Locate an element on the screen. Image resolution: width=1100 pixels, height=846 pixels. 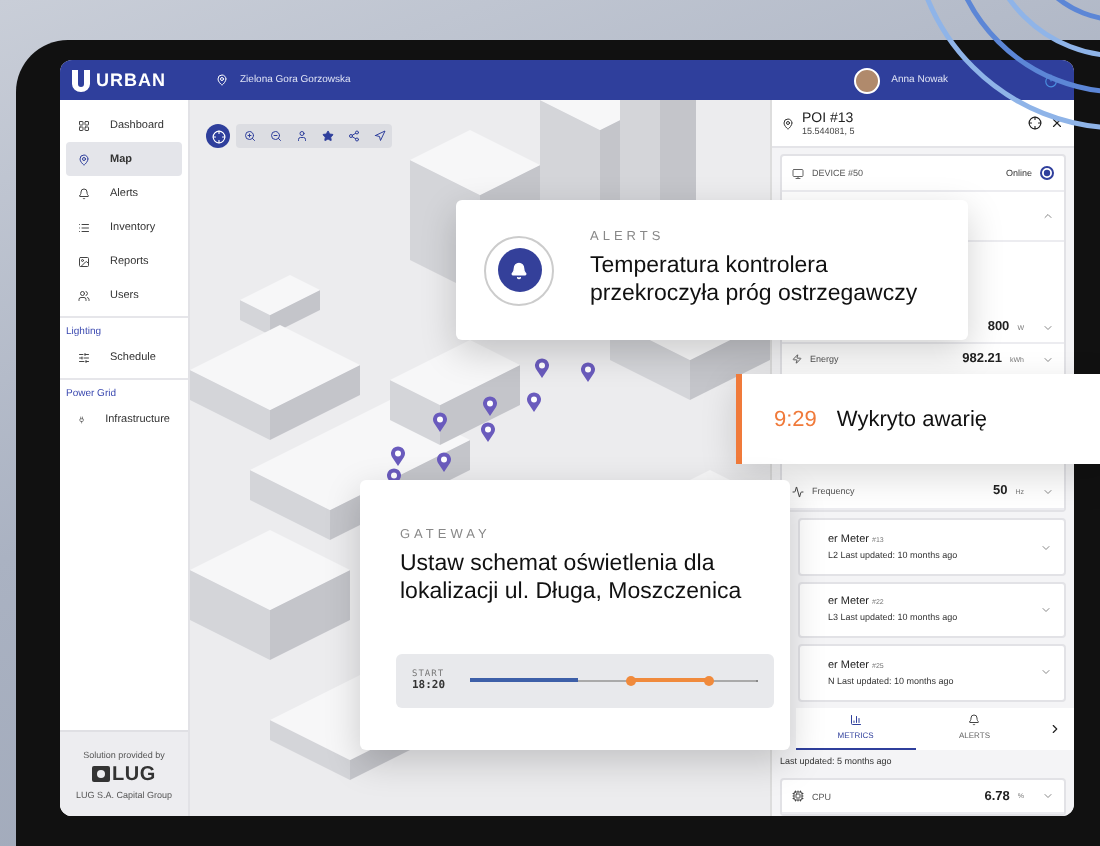
list-icon is located at coordinates (84, 227).